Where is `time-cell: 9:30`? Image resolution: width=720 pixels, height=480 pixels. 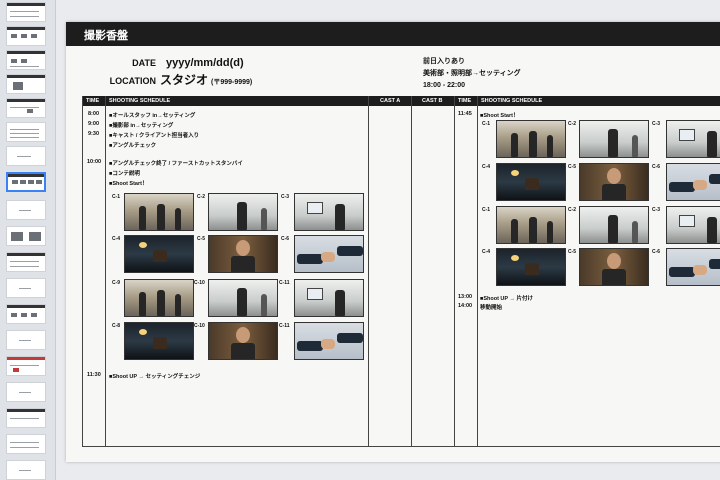
time-cell: 9:30 is located at coordinates (94, 134).